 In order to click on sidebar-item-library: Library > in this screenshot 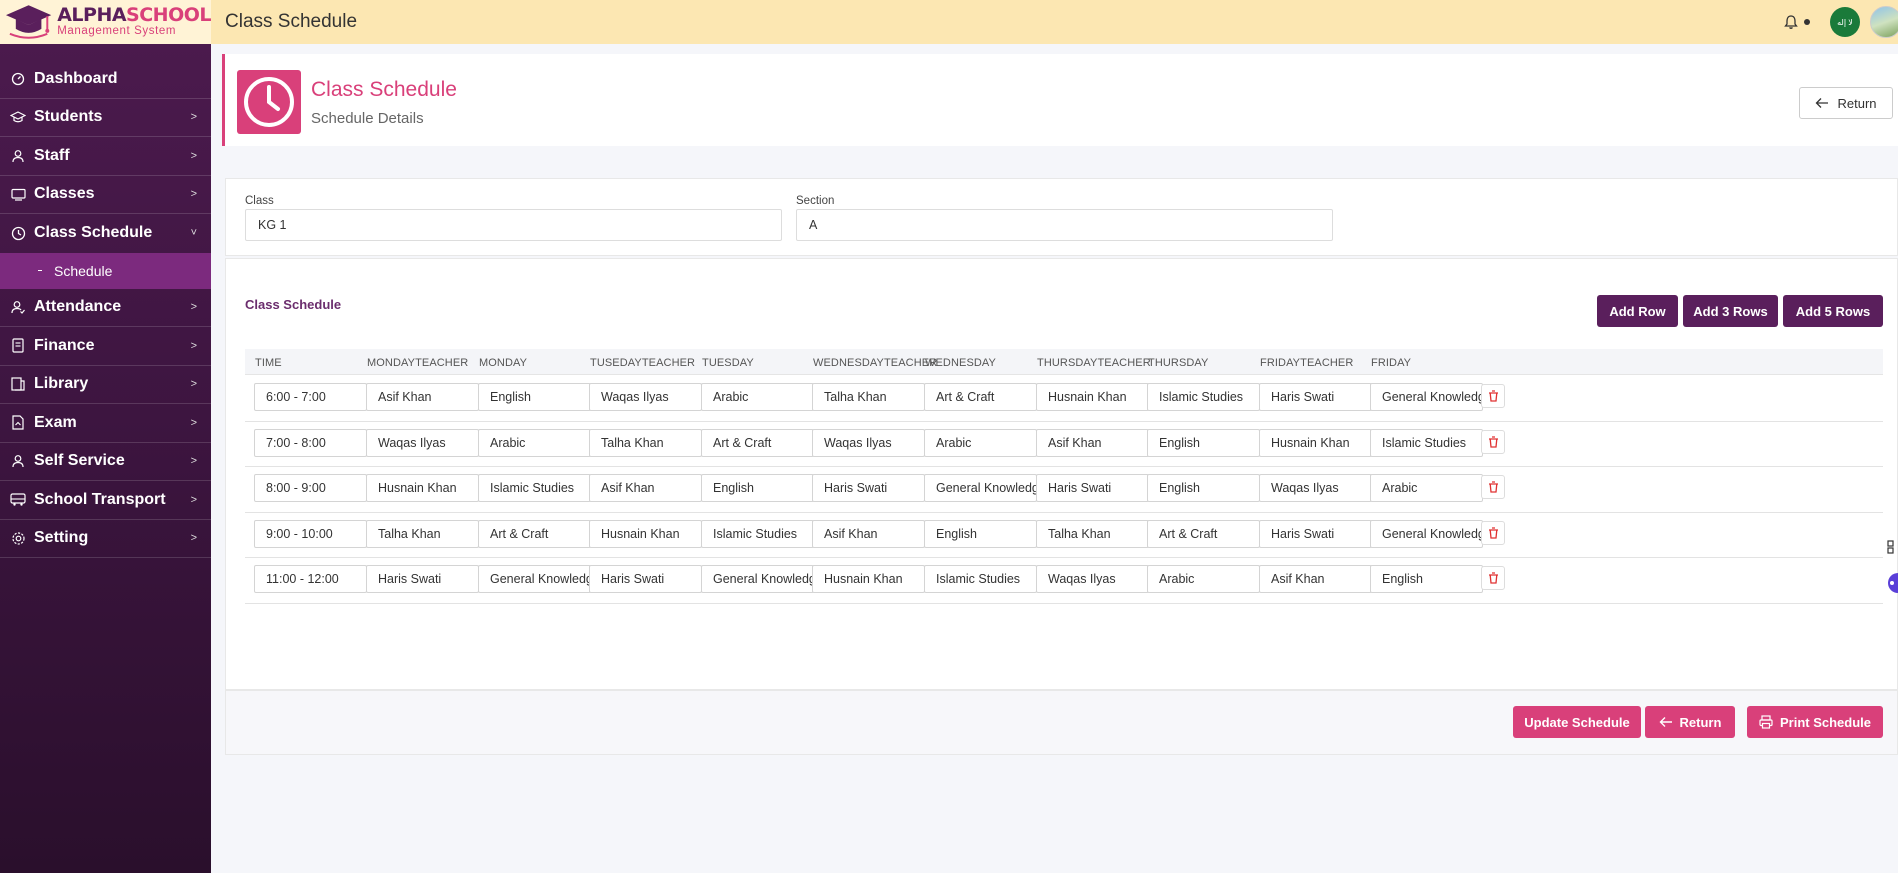, I will do `click(105, 385)`.